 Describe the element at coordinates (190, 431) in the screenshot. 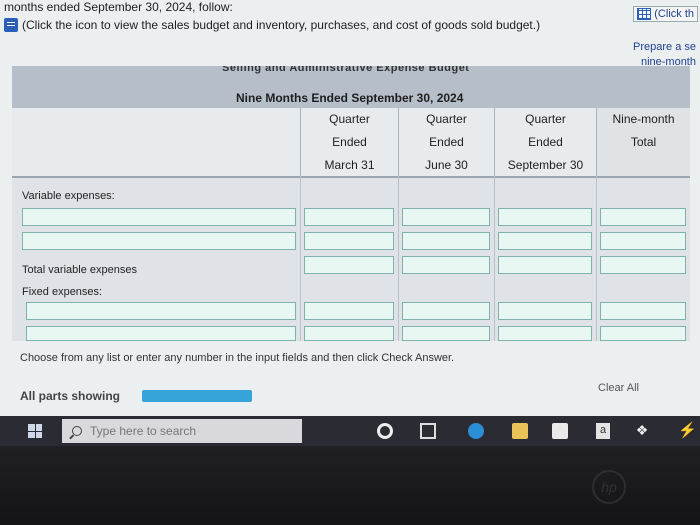

I see `taskbar-search-input` at that location.